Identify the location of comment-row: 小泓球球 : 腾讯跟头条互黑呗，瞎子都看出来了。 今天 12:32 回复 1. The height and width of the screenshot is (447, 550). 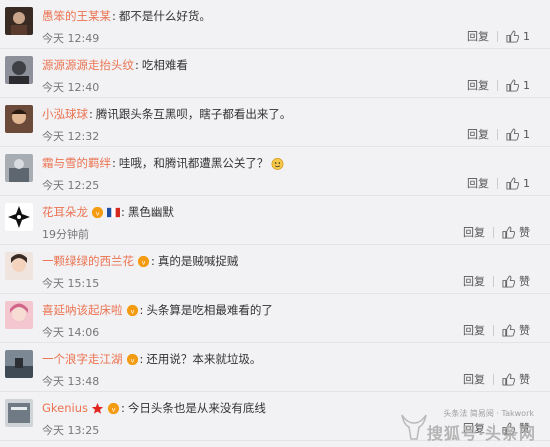
(275, 122).